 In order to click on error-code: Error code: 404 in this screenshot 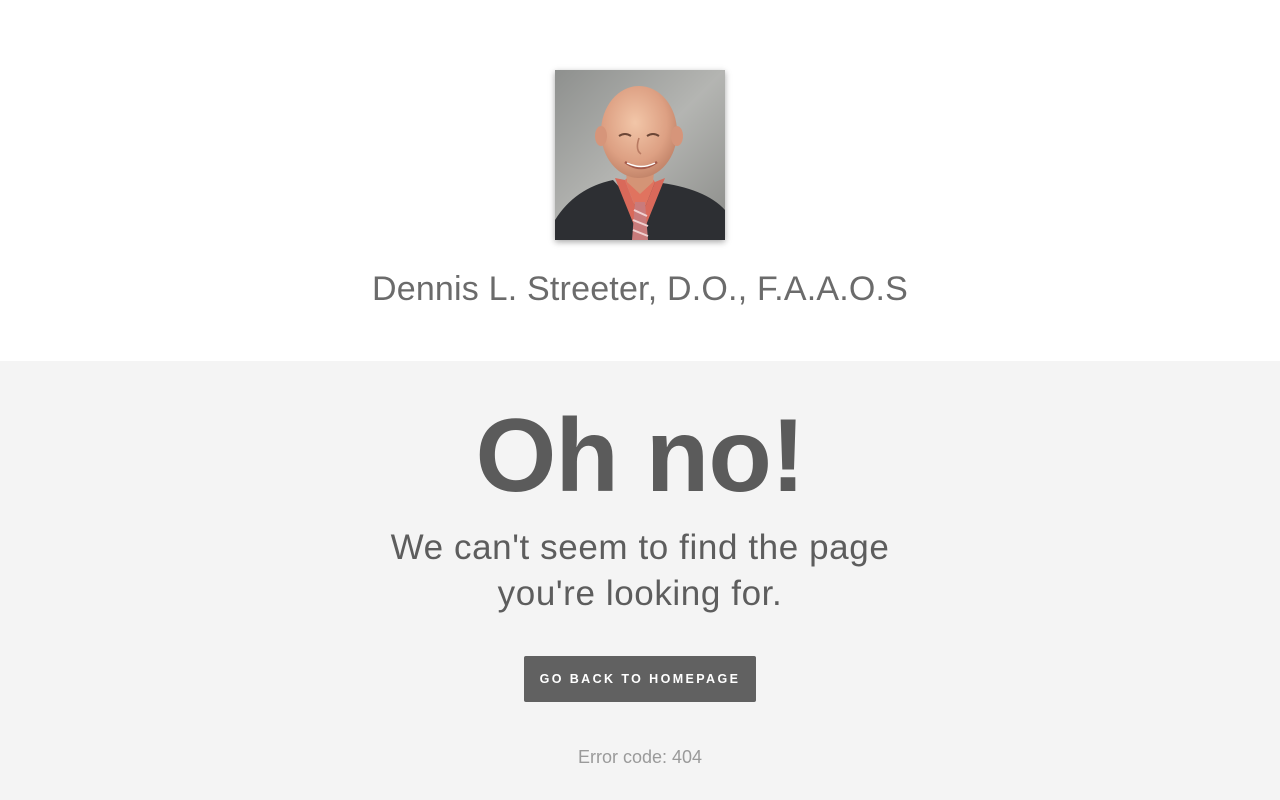, I will do `click(640, 757)`.